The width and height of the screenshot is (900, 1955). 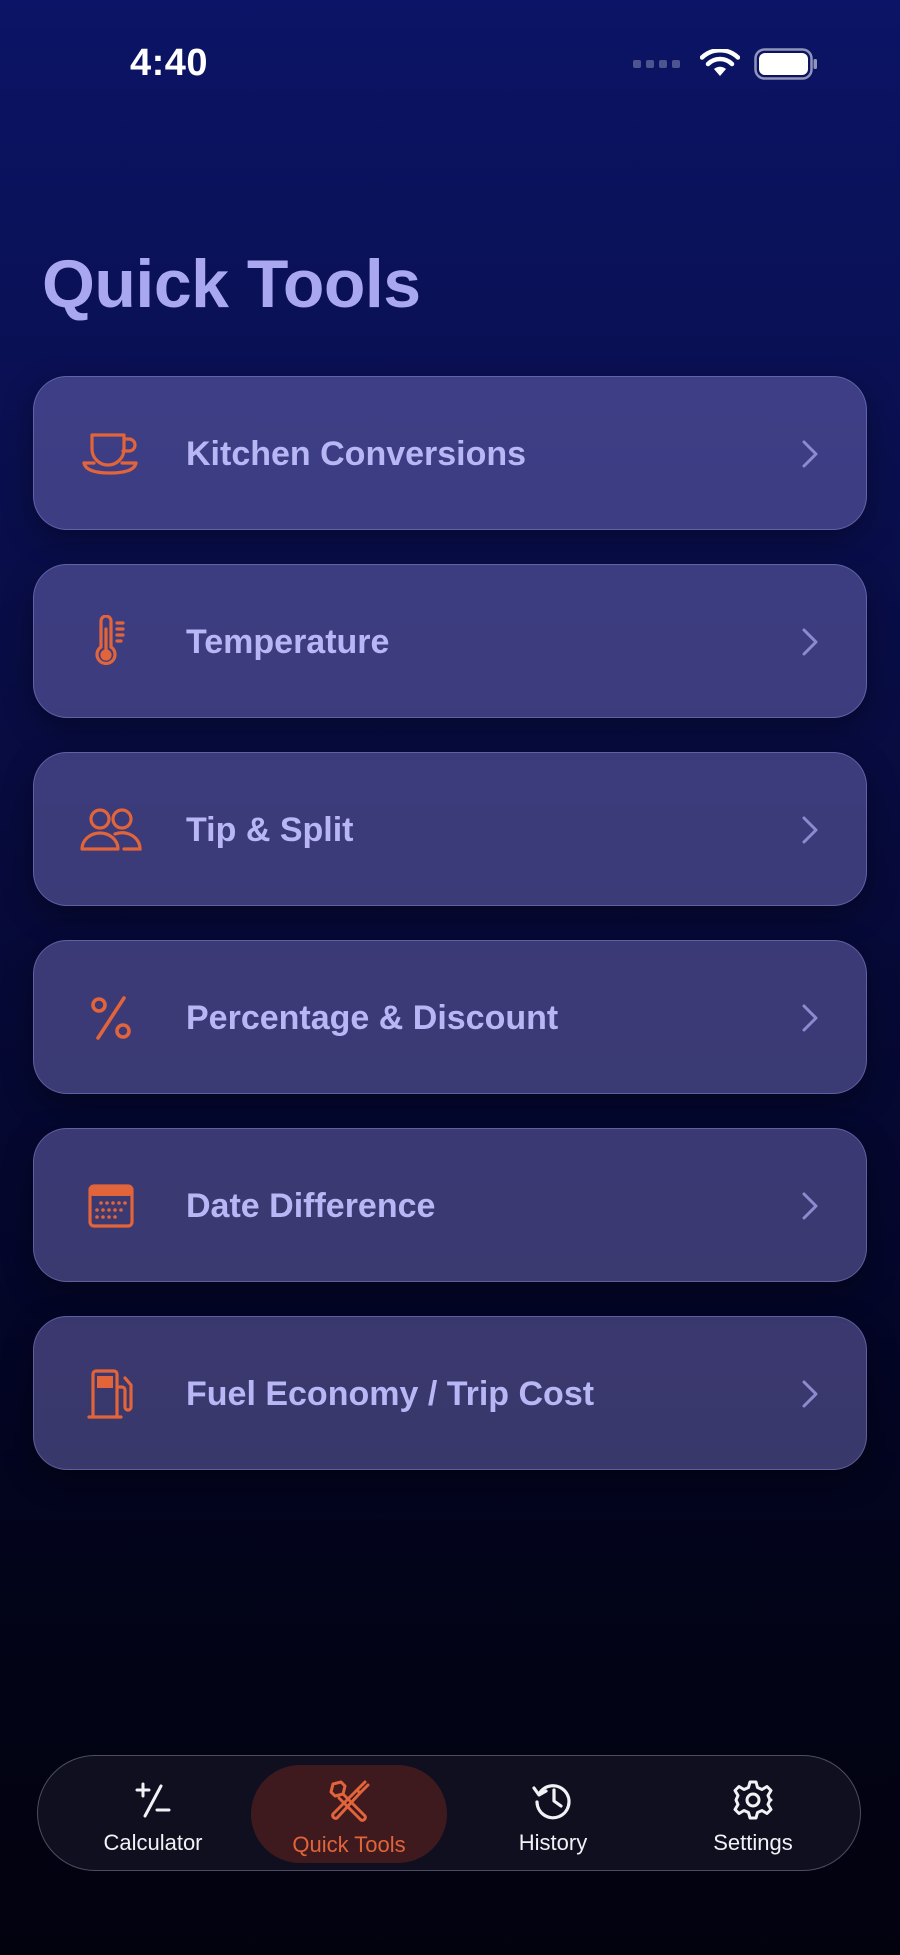 I want to click on cellular-signal-icon, so click(x=656, y=64).